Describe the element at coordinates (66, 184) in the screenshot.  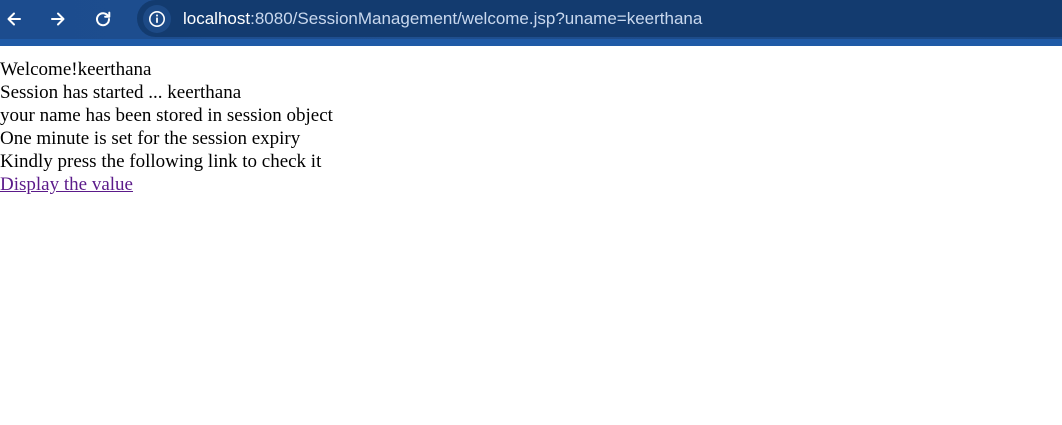
I see `display-value-link: Display the value` at that location.